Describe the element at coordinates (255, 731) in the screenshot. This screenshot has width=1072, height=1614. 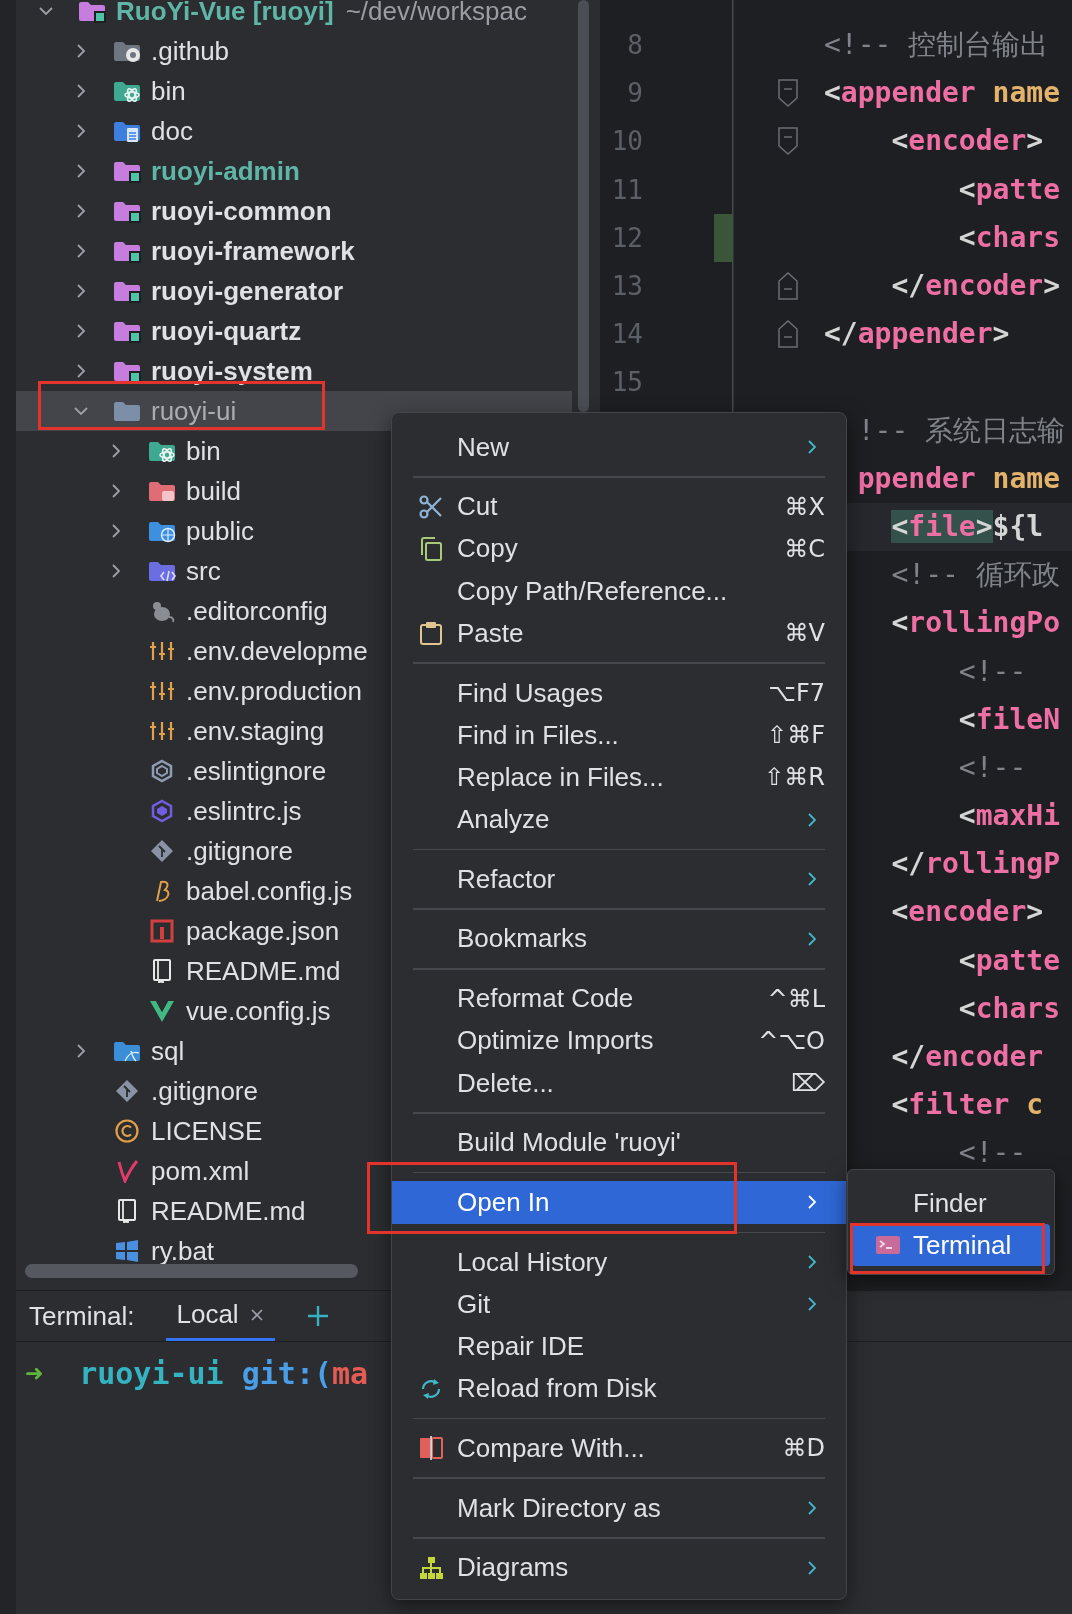
I see `file-name: .env.staging` at that location.